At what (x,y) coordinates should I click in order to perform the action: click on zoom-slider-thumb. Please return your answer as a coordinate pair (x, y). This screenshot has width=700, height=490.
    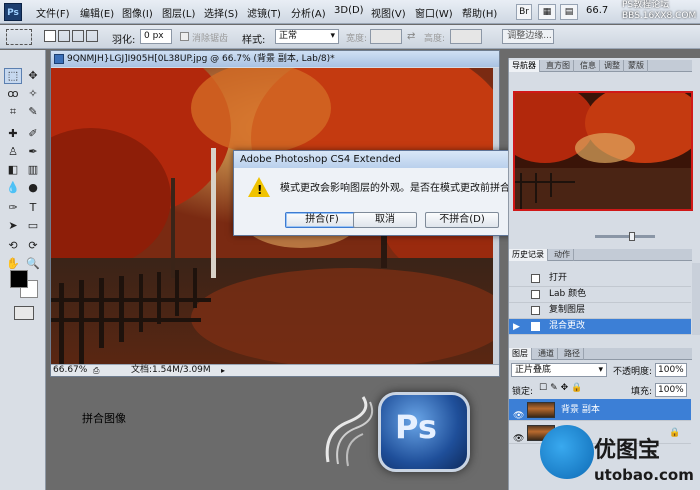
    Looking at the image, I should click on (632, 236).